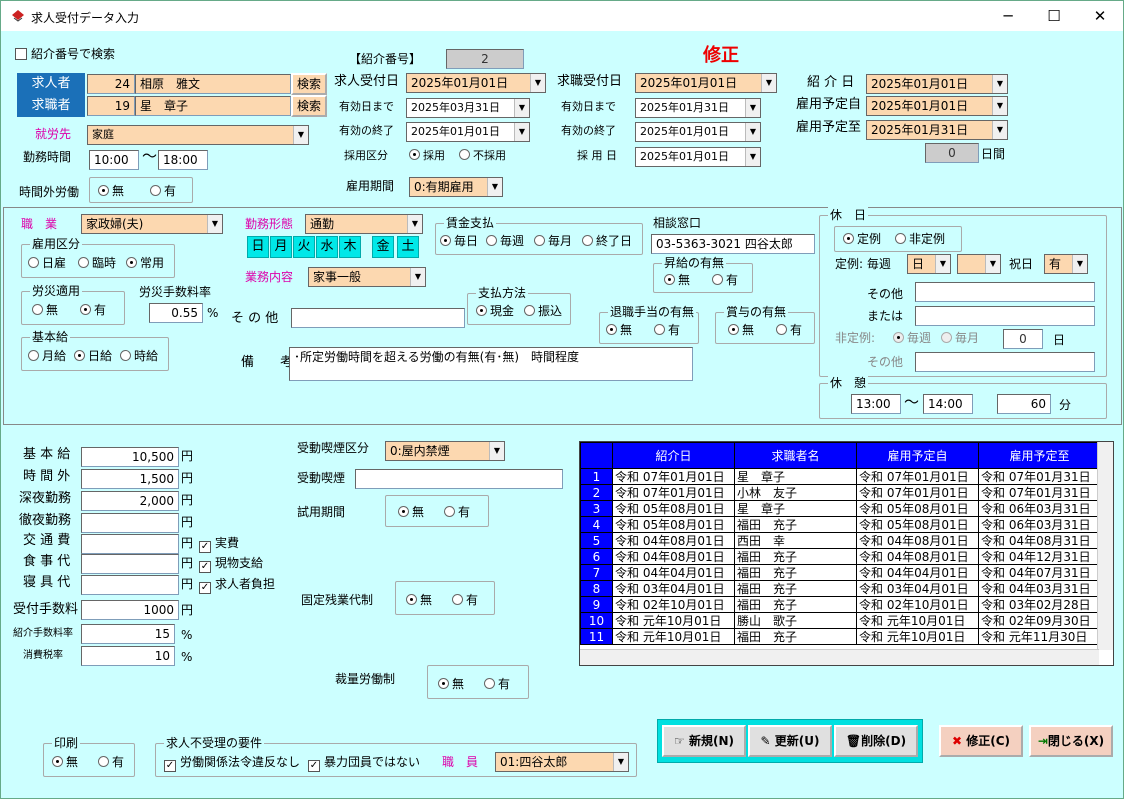 The height and width of the screenshot is (799, 1124). Describe the element at coordinates (1105, 546) in the screenshot. I see `vertical-scrollbar` at that location.